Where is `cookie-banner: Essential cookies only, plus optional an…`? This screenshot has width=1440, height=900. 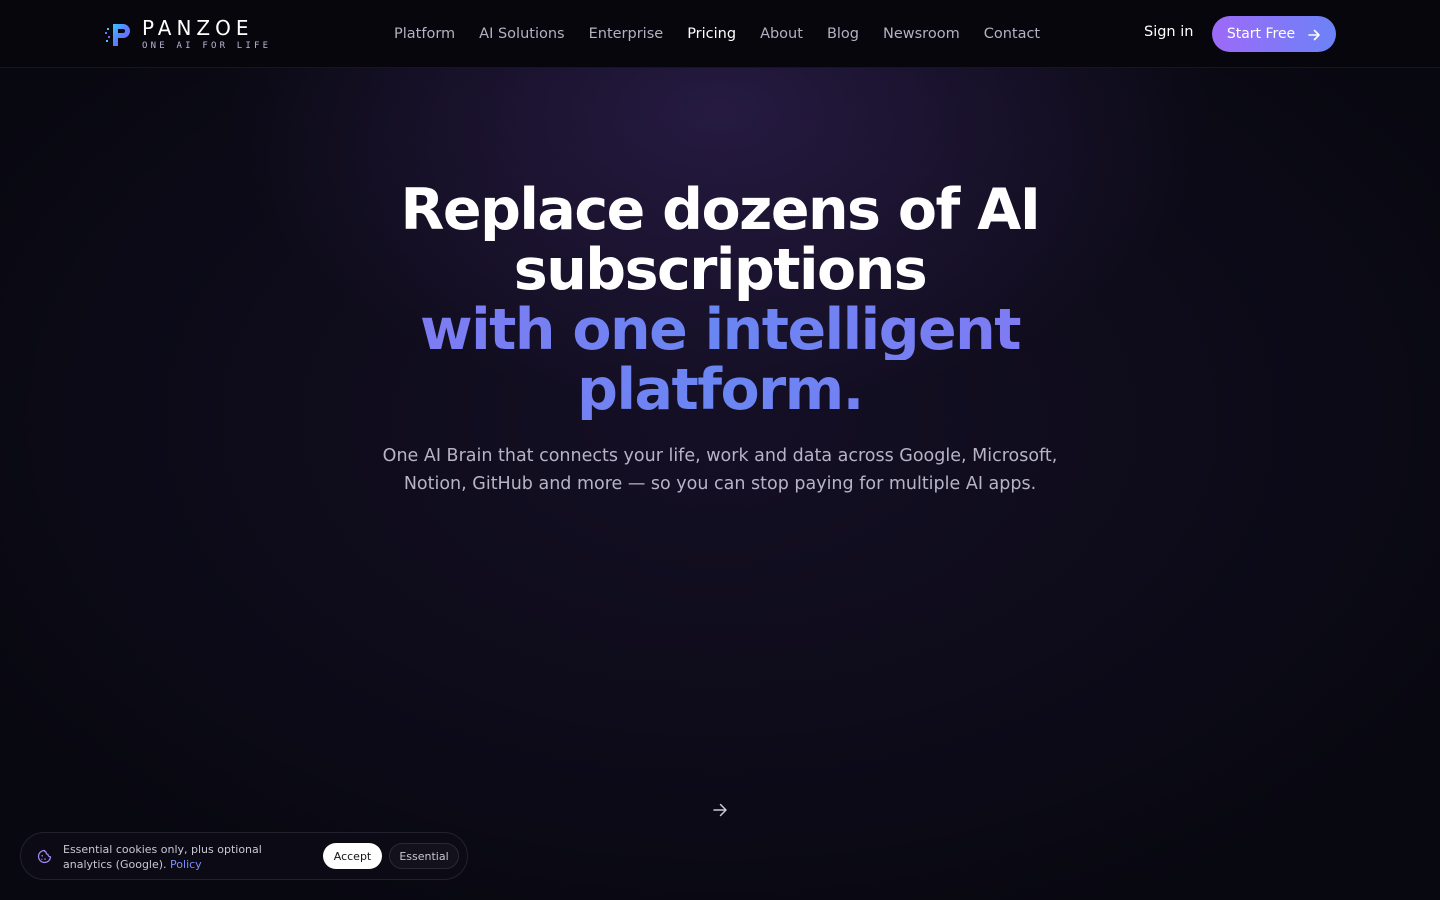 cookie-banner: Essential cookies only, plus optional an… is located at coordinates (244, 856).